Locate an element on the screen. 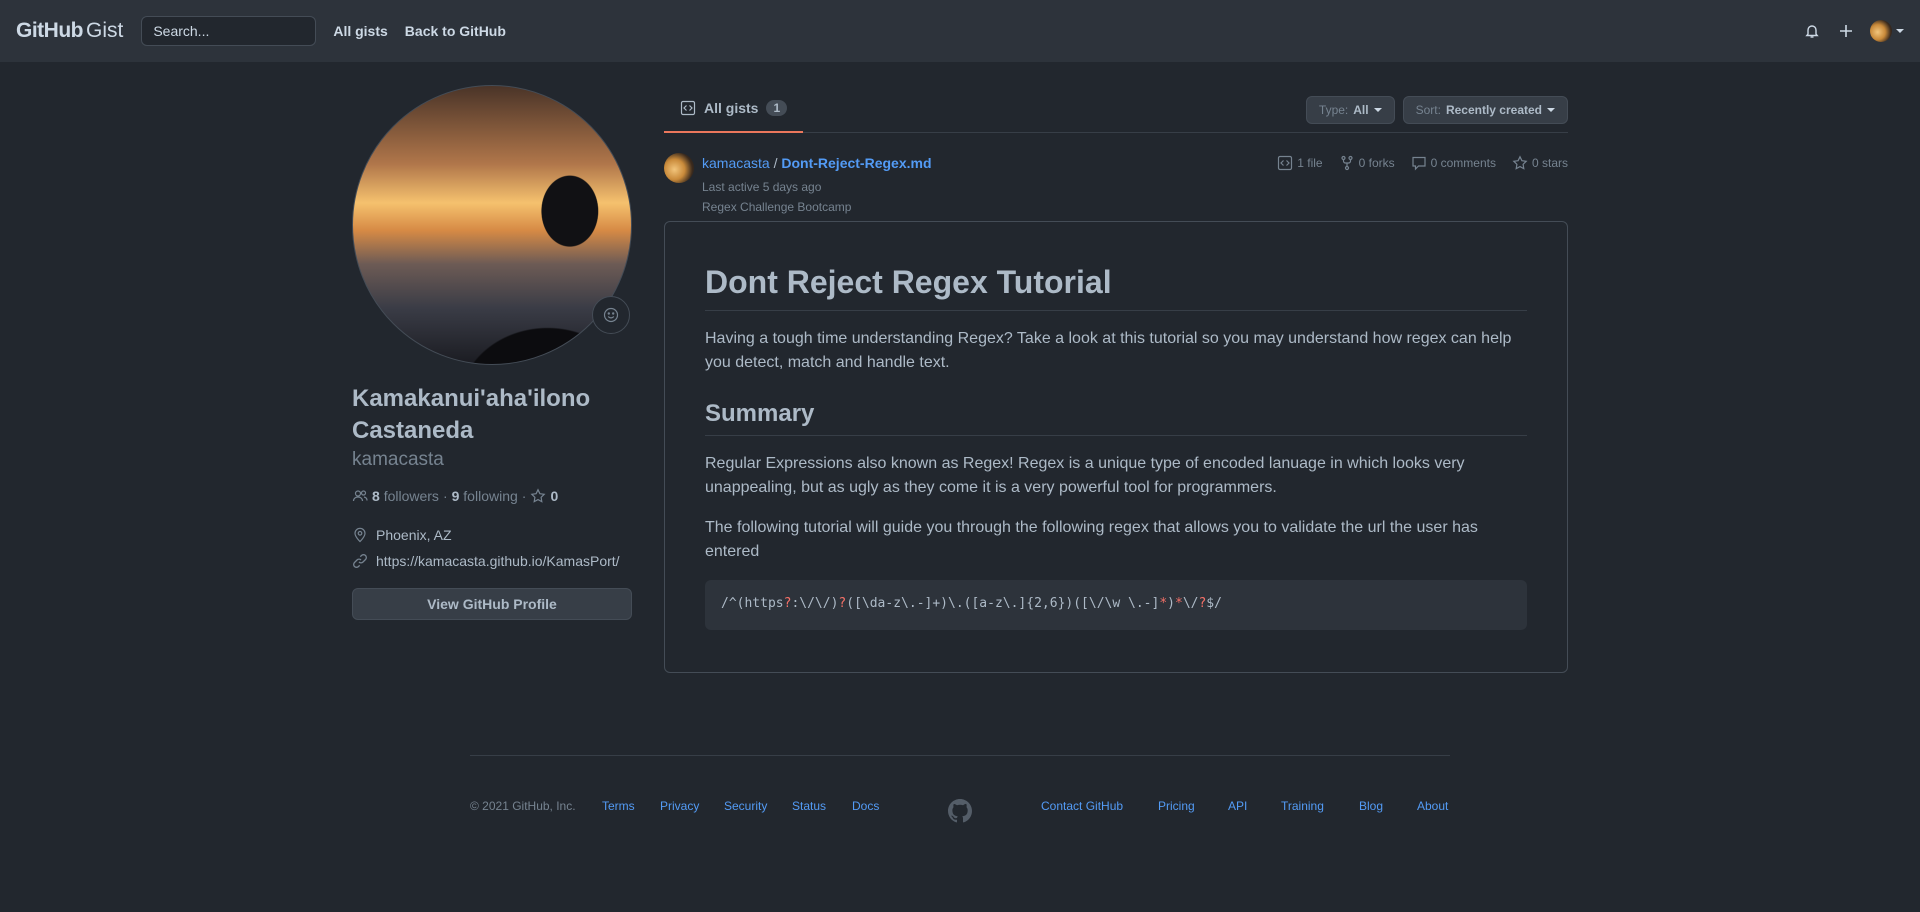  profile-avatar-wrap is located at coordinates (492, 225).